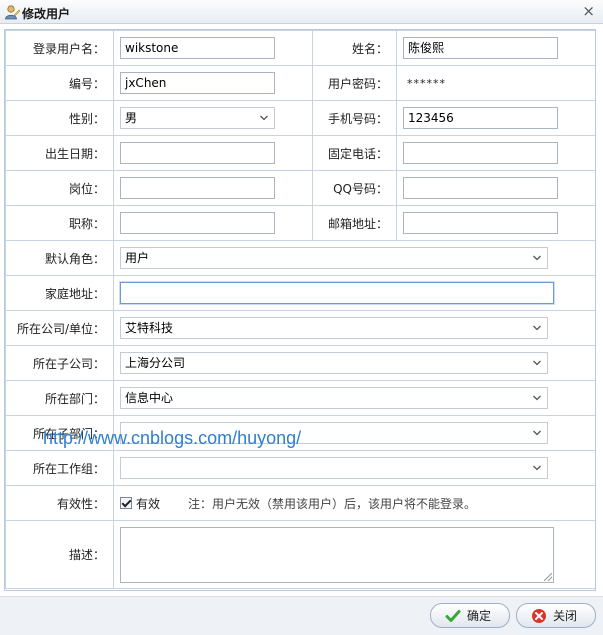 The height and width of the screenshot is (635, 603). I want to click on email-input, so click(480, 223).